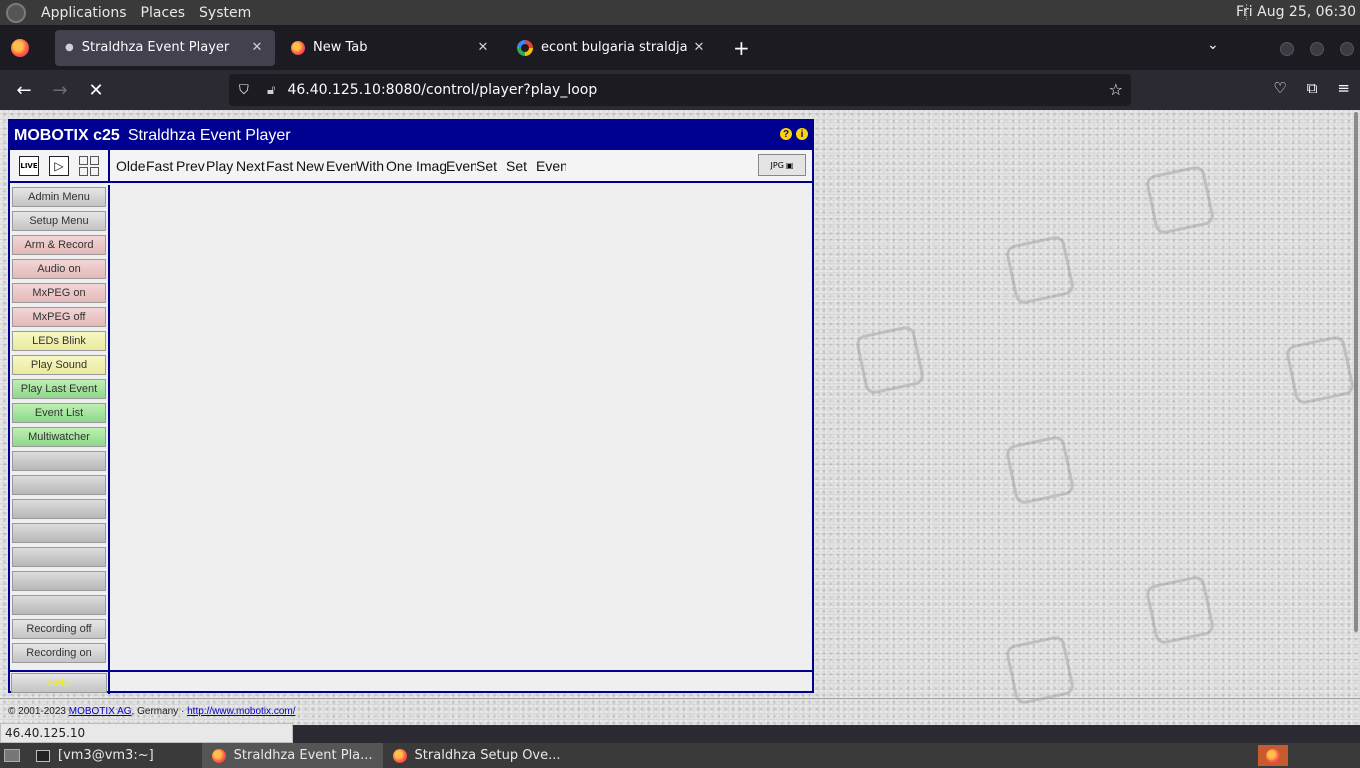 This screenshot has height=768, width=1360. What do you see at coordinates (1343, 88) in the screenshot?
I see `hamburger-menu-icon: ≡` at bounding box center [1343, 88].